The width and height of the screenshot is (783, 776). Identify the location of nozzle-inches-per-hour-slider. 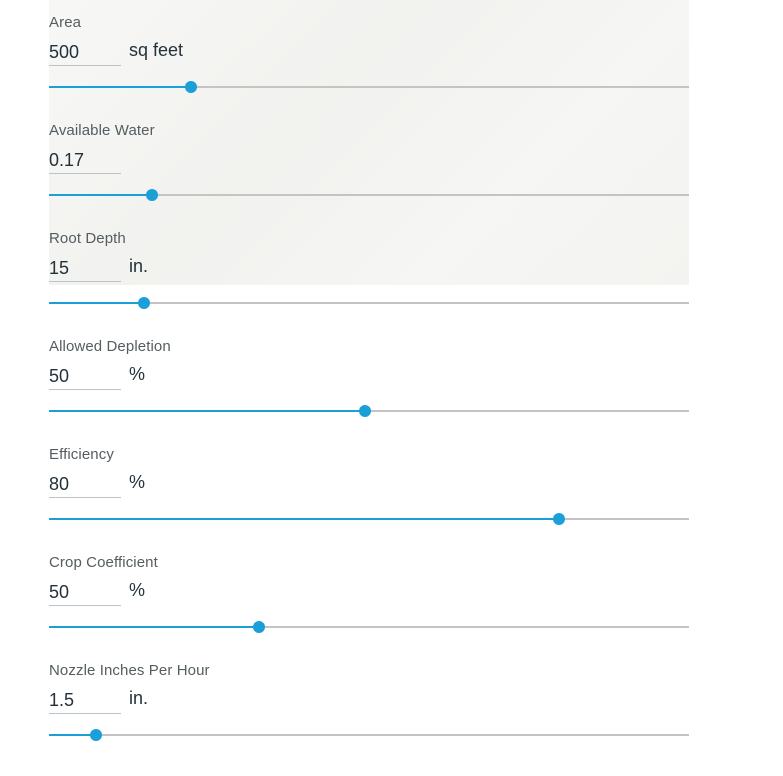
(369, 735).